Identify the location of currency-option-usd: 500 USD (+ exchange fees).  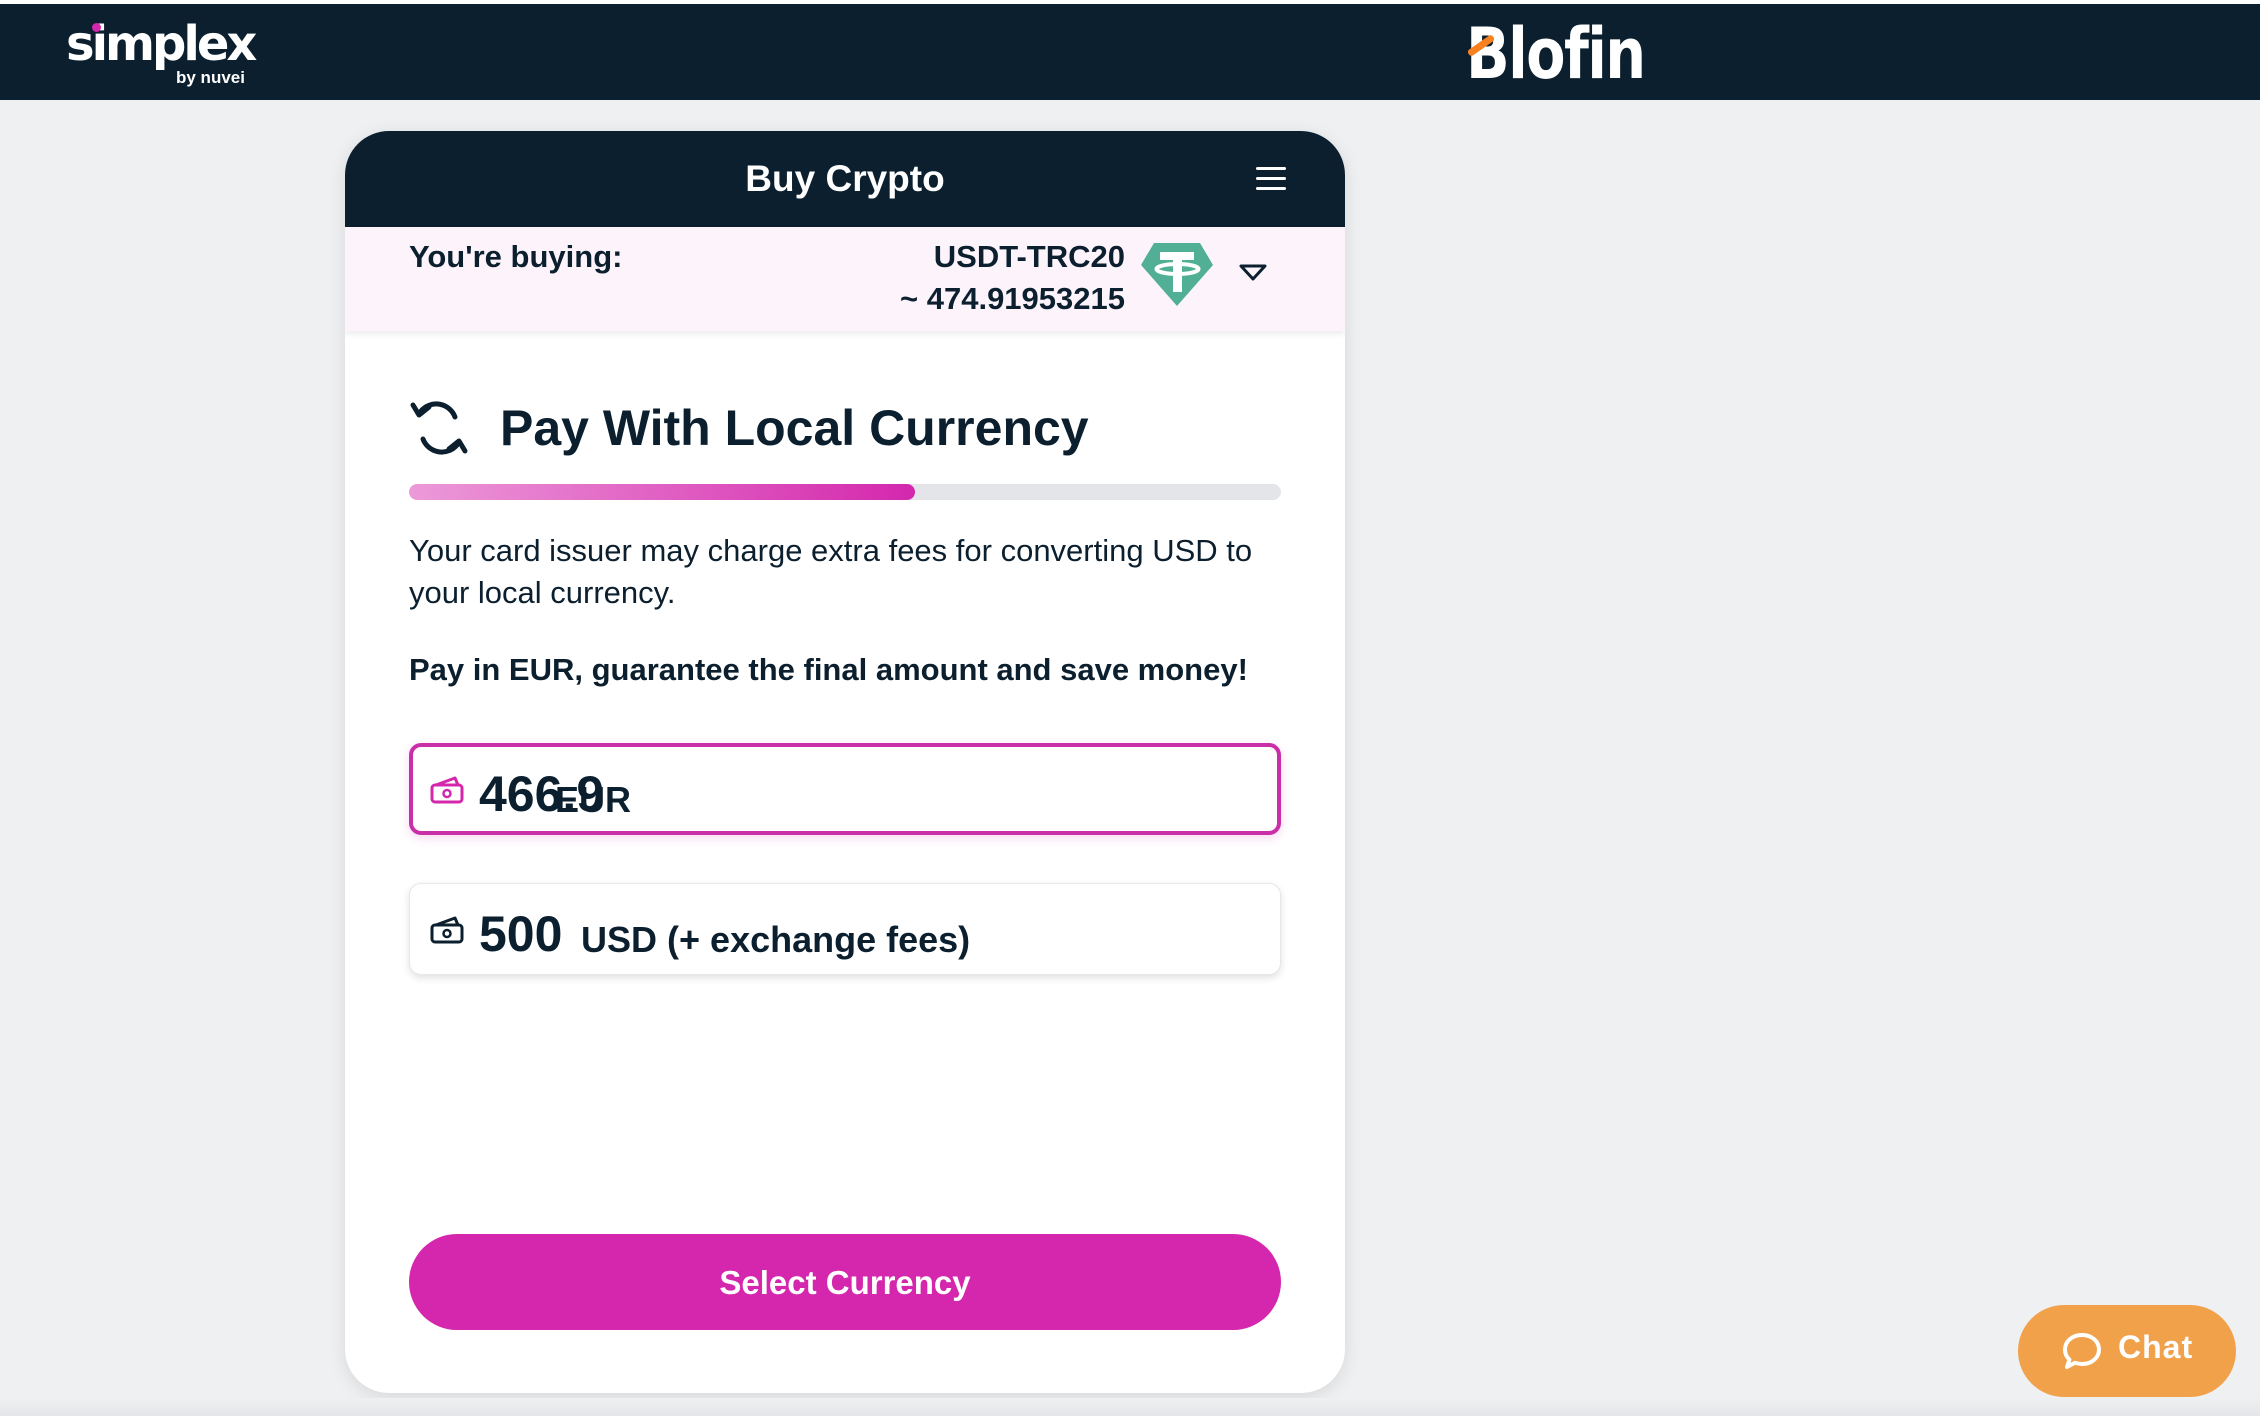
(845, 929).